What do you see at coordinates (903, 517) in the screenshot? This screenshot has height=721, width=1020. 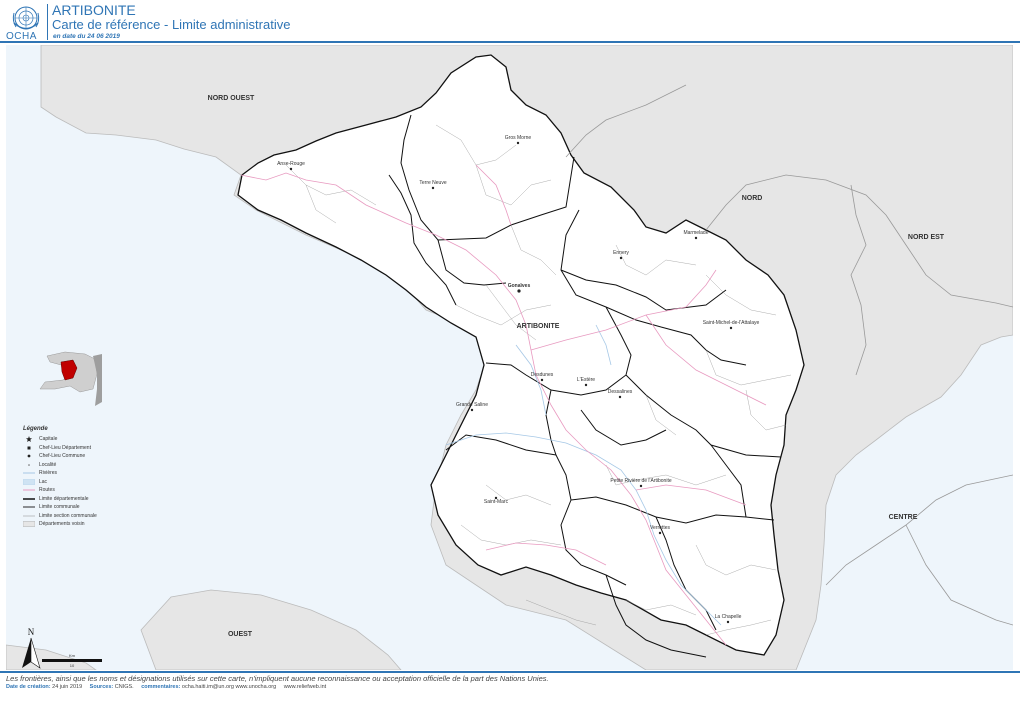 I see `region-label-centre: CENTRE` at bounding box center [903, 517].